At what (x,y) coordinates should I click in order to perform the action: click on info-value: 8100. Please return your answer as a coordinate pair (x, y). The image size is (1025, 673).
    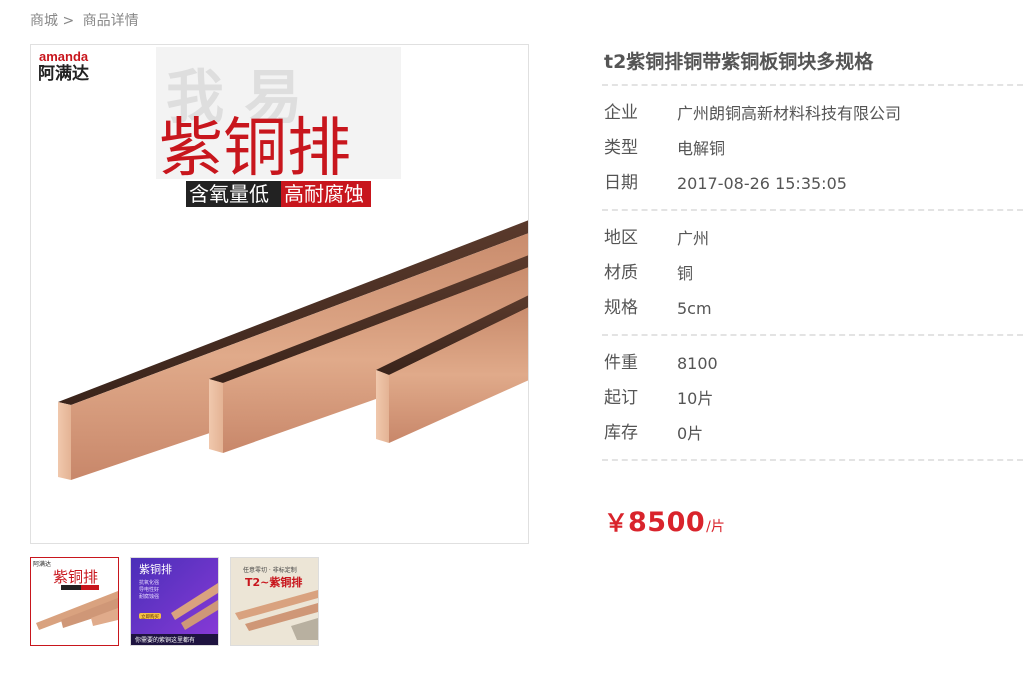
    Looking at the image, I should click on (697, 363).